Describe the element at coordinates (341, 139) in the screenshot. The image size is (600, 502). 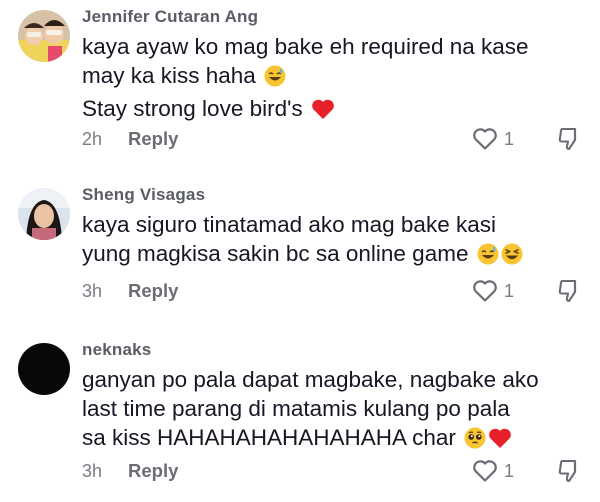
I see `comment-actions: 2h Reply 1` at that location.